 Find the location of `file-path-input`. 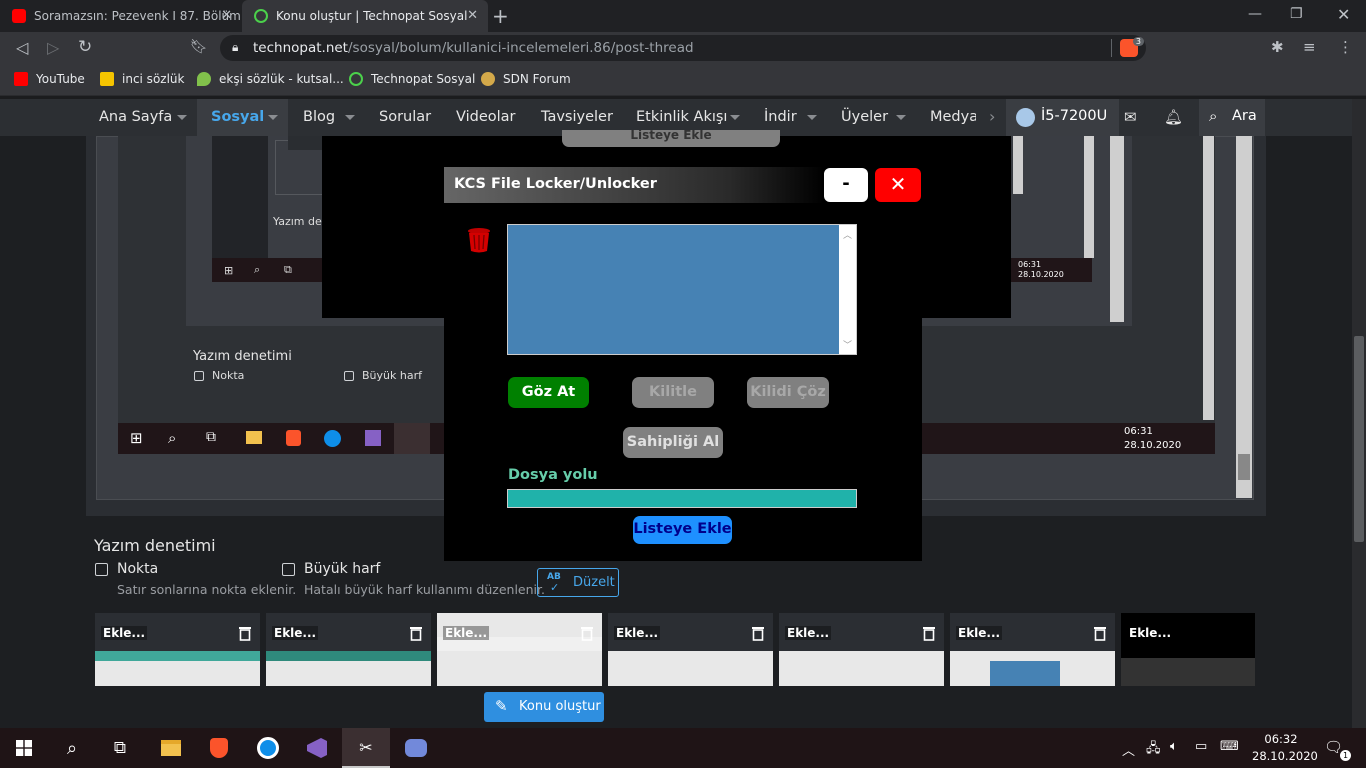

file-path-input is located at coordinates (682, 498).